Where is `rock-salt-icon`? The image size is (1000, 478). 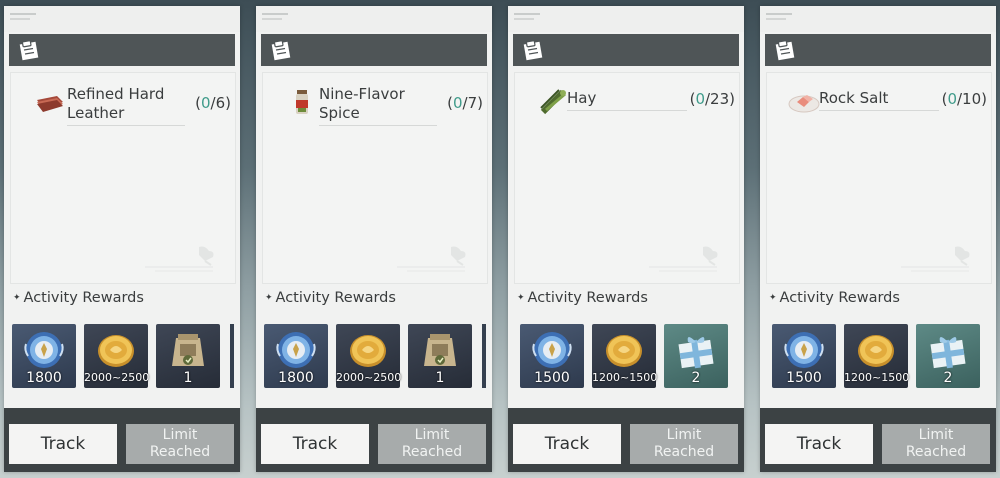 rock-salt-icon is located at coordinates (804, 102).